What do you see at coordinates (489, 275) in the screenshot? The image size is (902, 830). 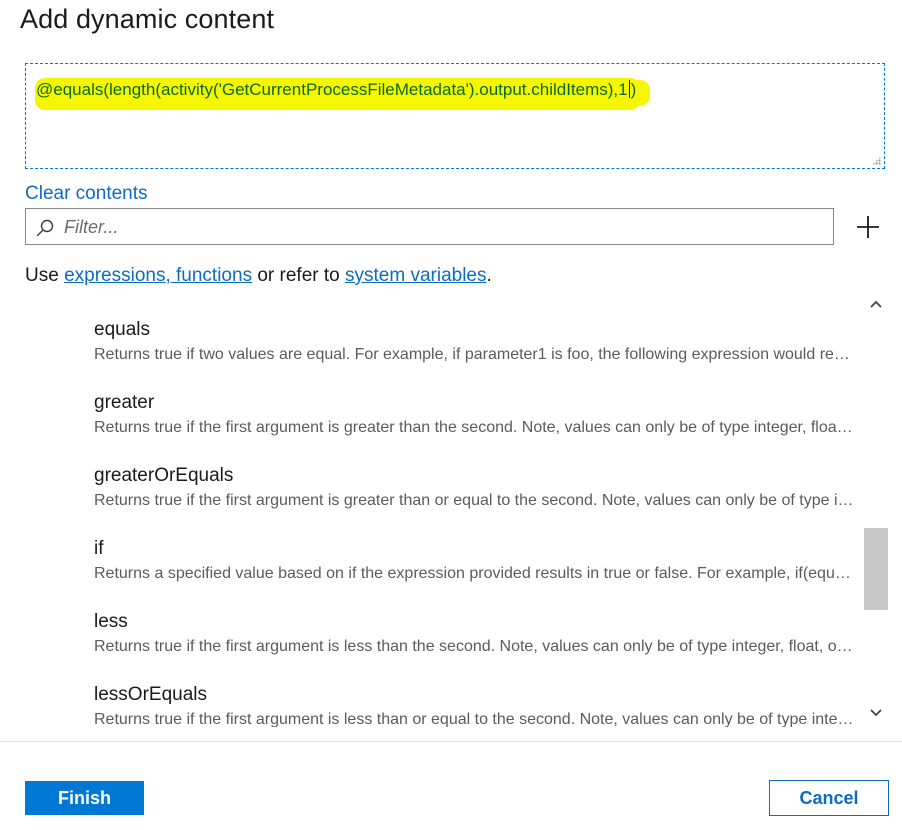 I see `help-suffix: .` at bounding box center [489, 275].